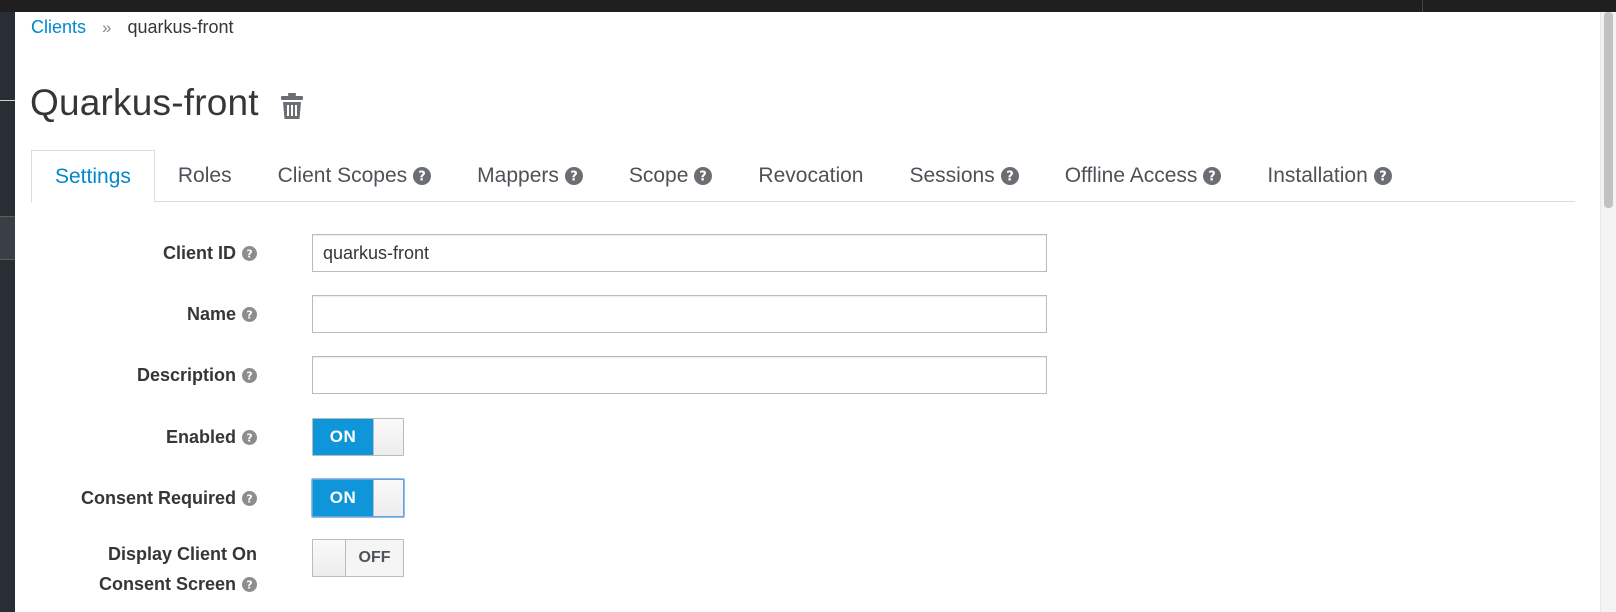  What do you see at coordinates (1317, 175) in the screenshot?
I see `tab-label: Installation` at bounding box center [1317, 175].